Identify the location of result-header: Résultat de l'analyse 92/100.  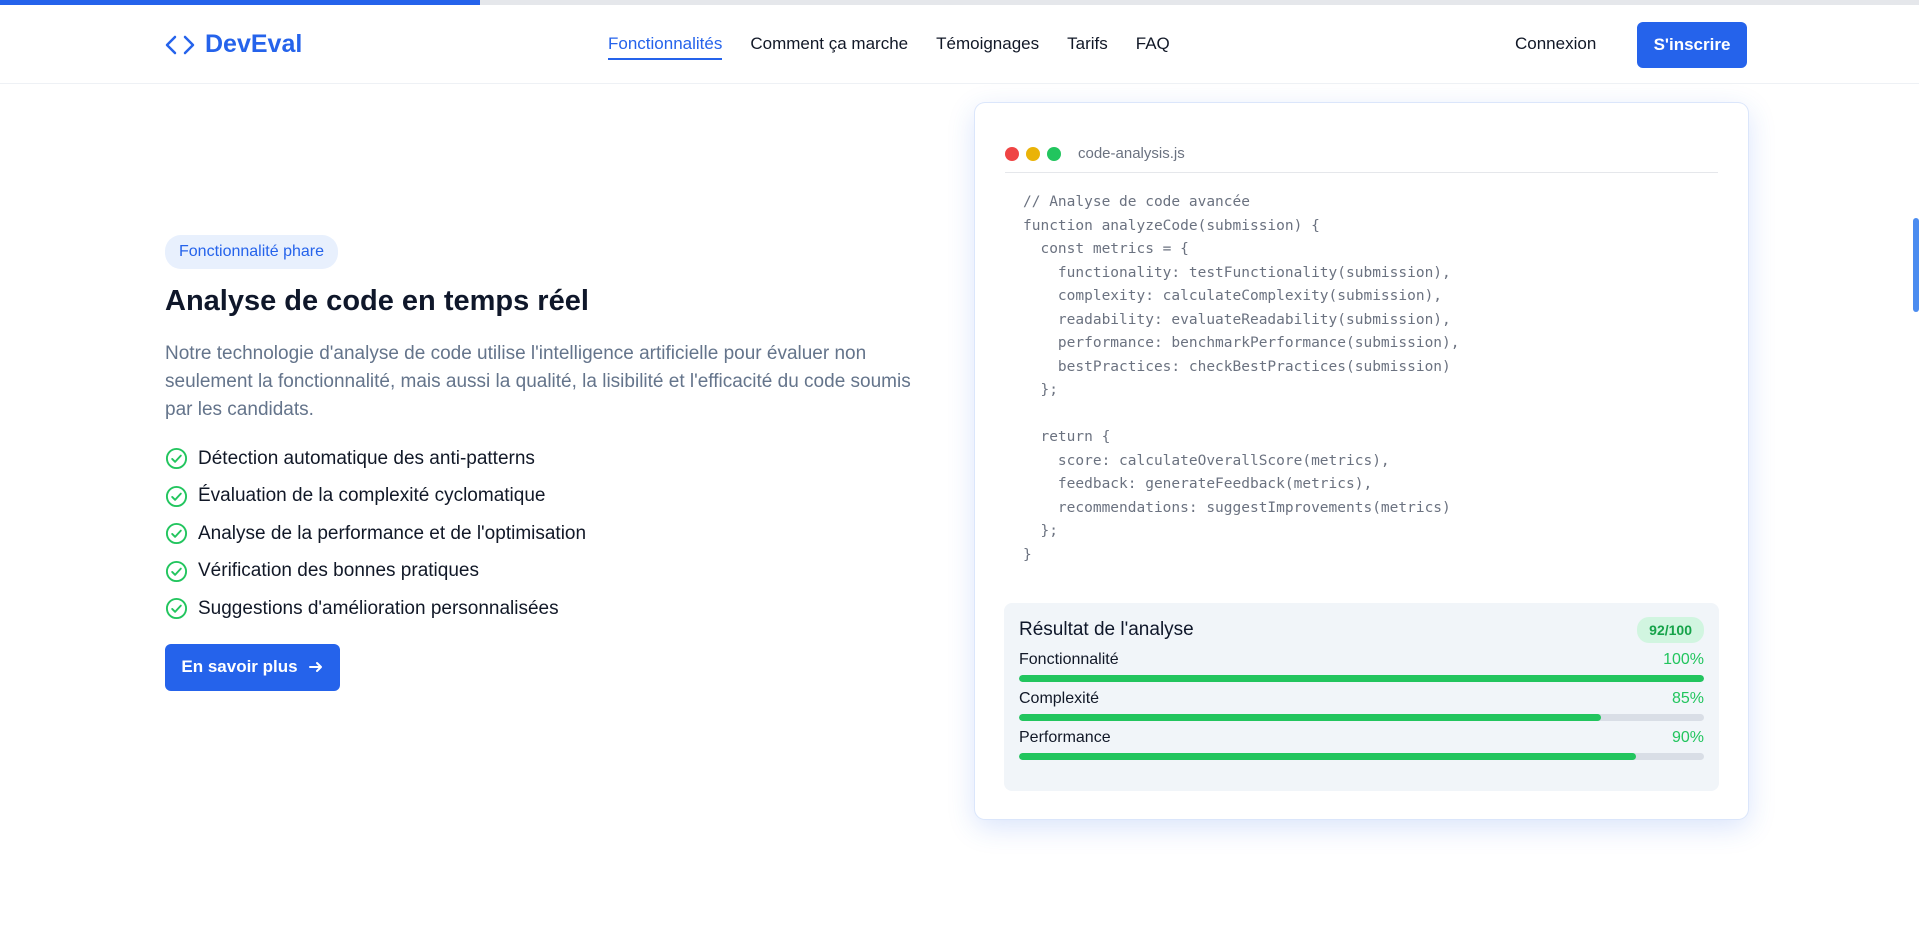
(1361, 630).